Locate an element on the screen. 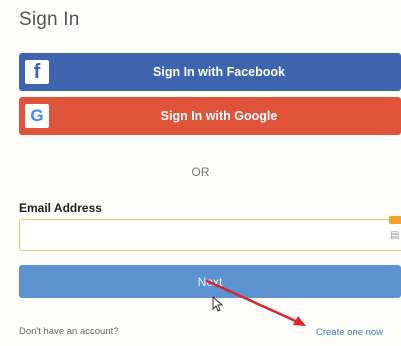 The width and height of the screenshot is (401, 346). sign-in-facebook-button: f Sign In with Facebook is located at coordinates (210, 72).